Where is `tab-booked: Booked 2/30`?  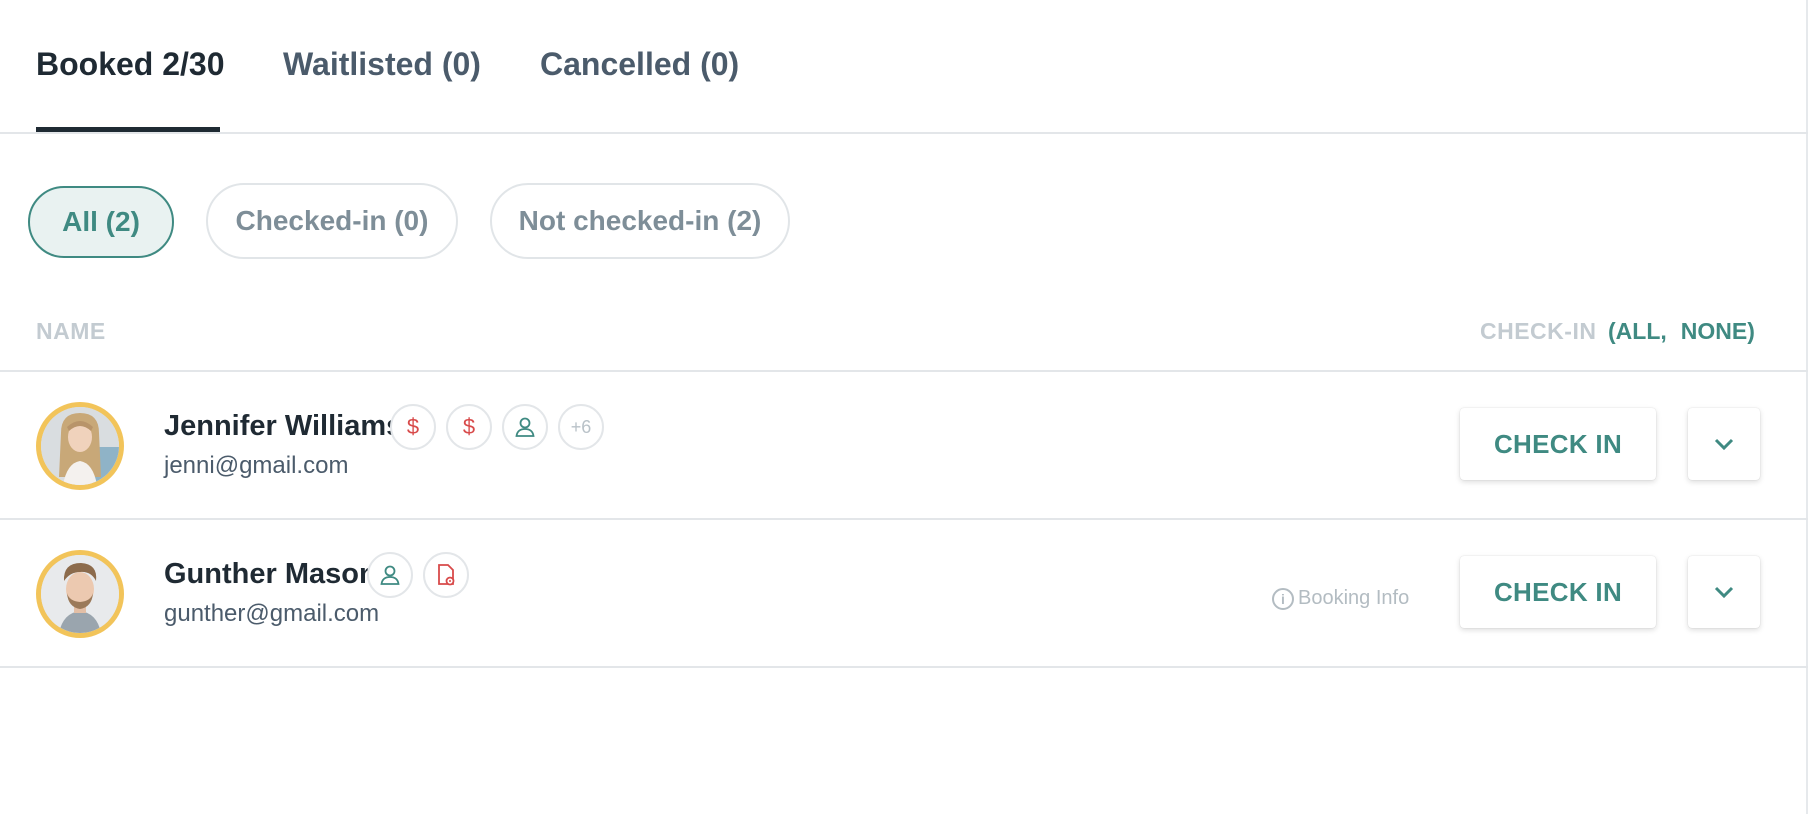
tab-booked: Booked 2/30 is located at coordinates (130, 64).